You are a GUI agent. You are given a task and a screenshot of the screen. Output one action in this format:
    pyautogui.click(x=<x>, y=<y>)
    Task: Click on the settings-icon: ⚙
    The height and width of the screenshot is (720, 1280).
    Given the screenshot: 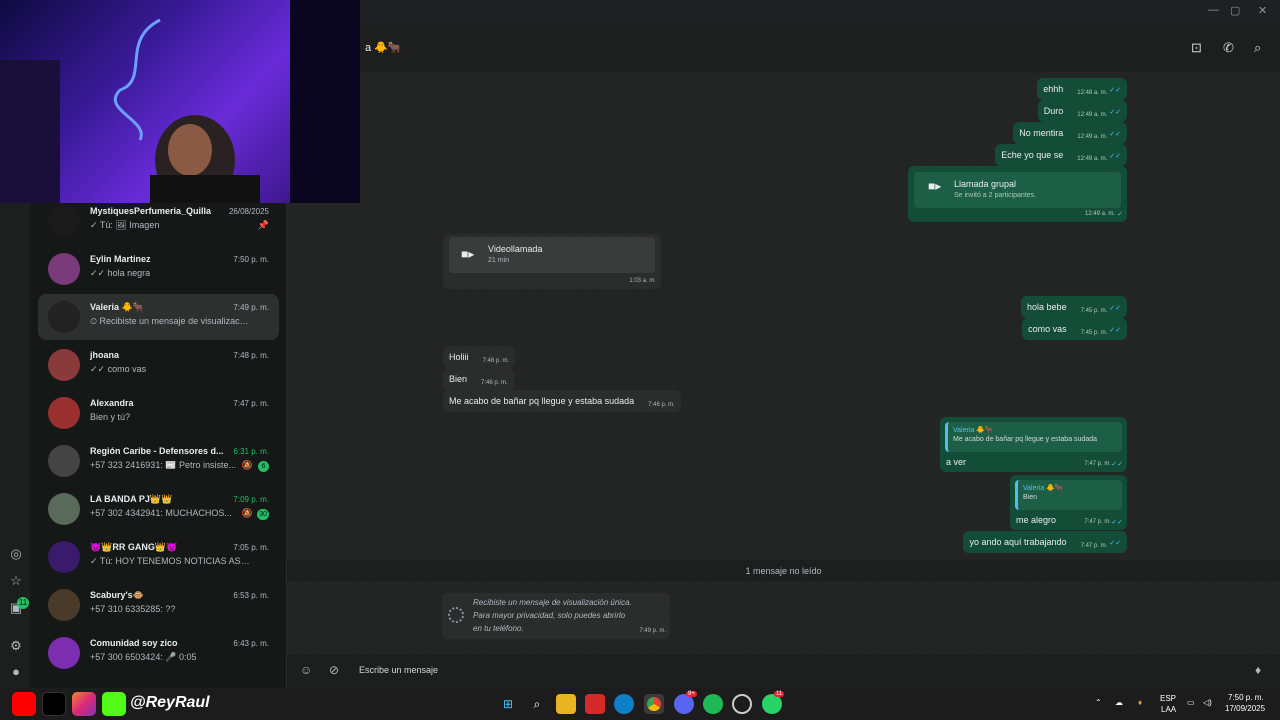 What is the action you would take?
    pyautogui.click(x=16, y=646)
    